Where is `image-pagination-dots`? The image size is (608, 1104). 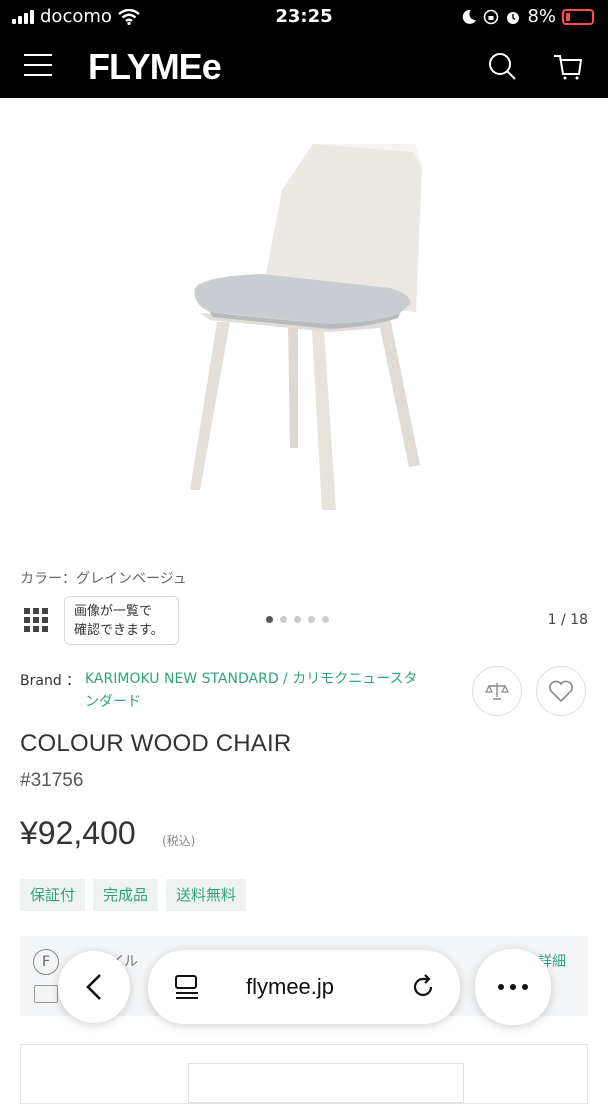
image-pagination-dots is located at coordinates (297, 619).